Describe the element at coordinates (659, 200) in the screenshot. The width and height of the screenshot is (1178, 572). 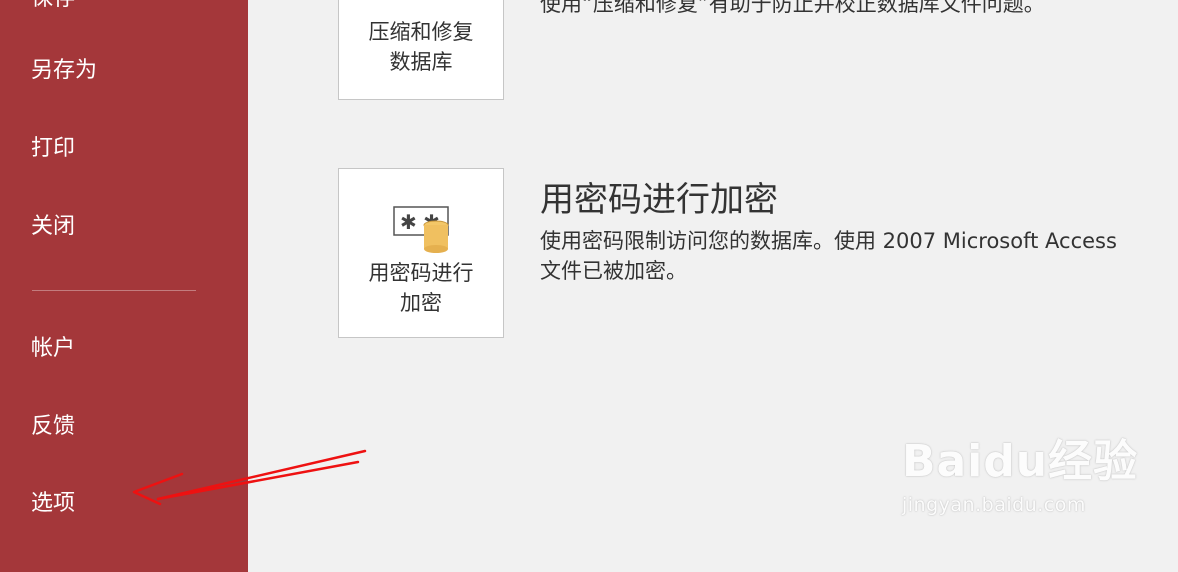
I see `encrypt-section-title: 用密码进行加密` at that location.